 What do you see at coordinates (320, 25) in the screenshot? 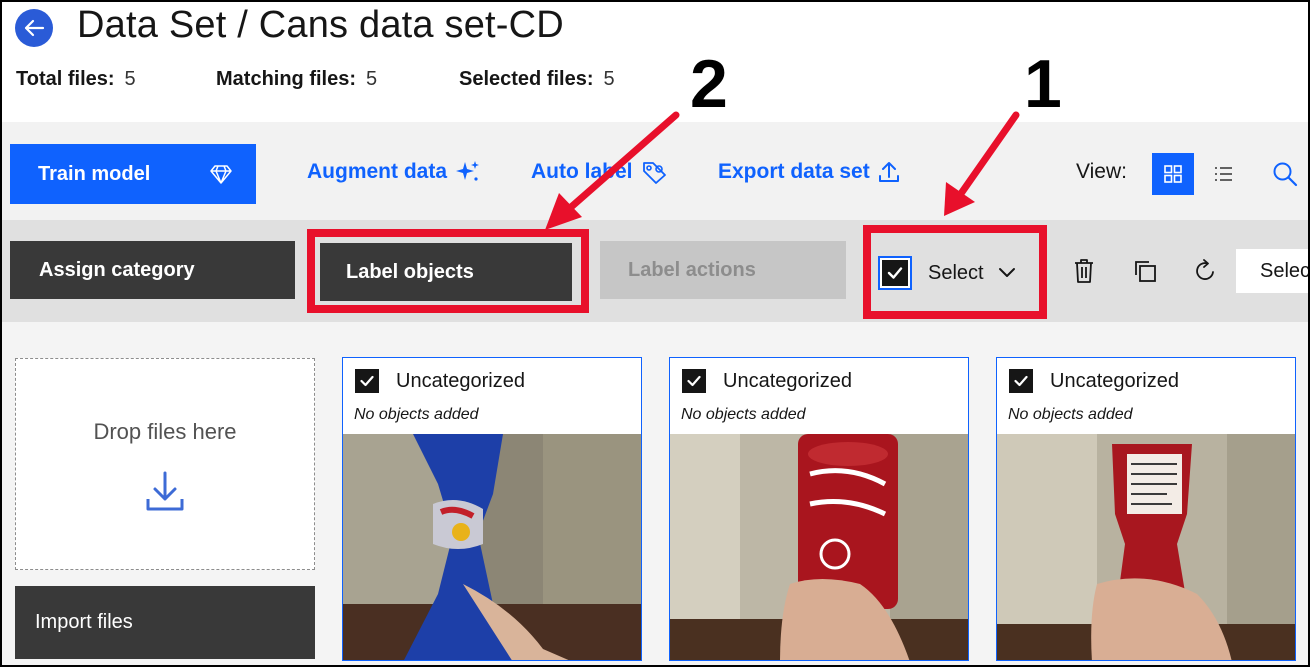
I see `page-title: Data Set / Cans data set-CD` at bounding box center [320, 25].